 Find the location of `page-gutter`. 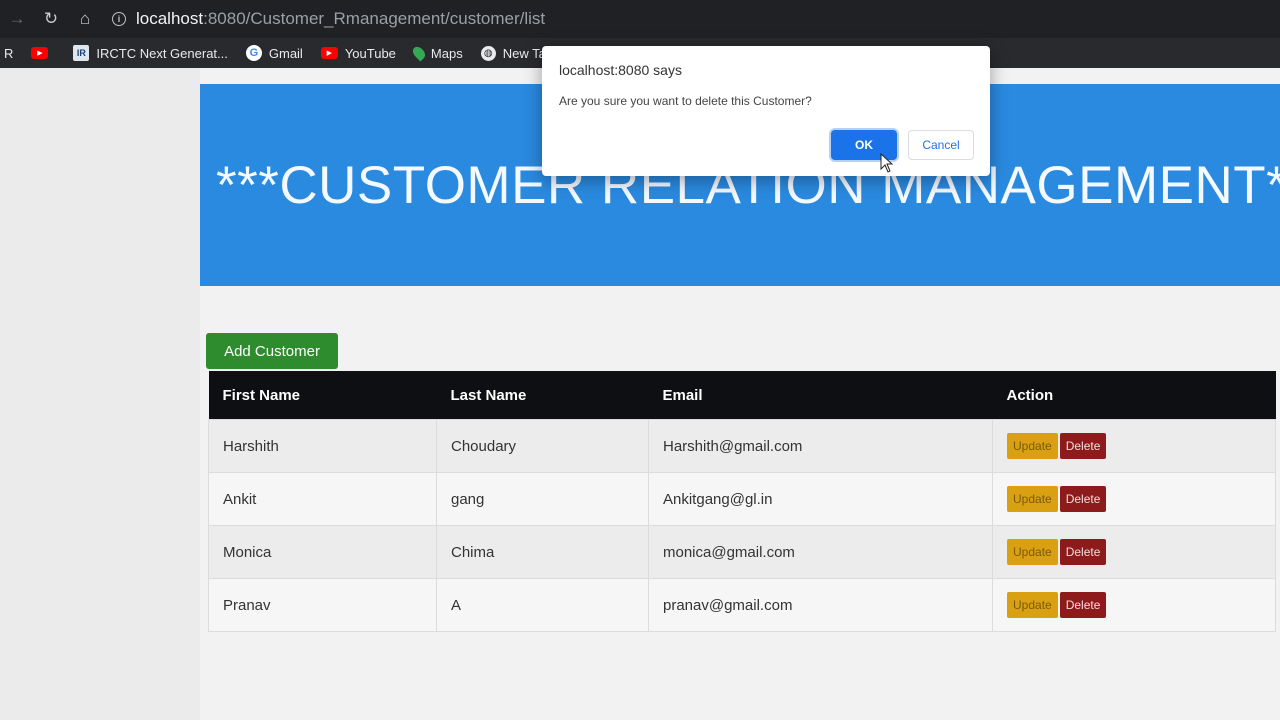

page-gutter is located at coordinates (100, 394).